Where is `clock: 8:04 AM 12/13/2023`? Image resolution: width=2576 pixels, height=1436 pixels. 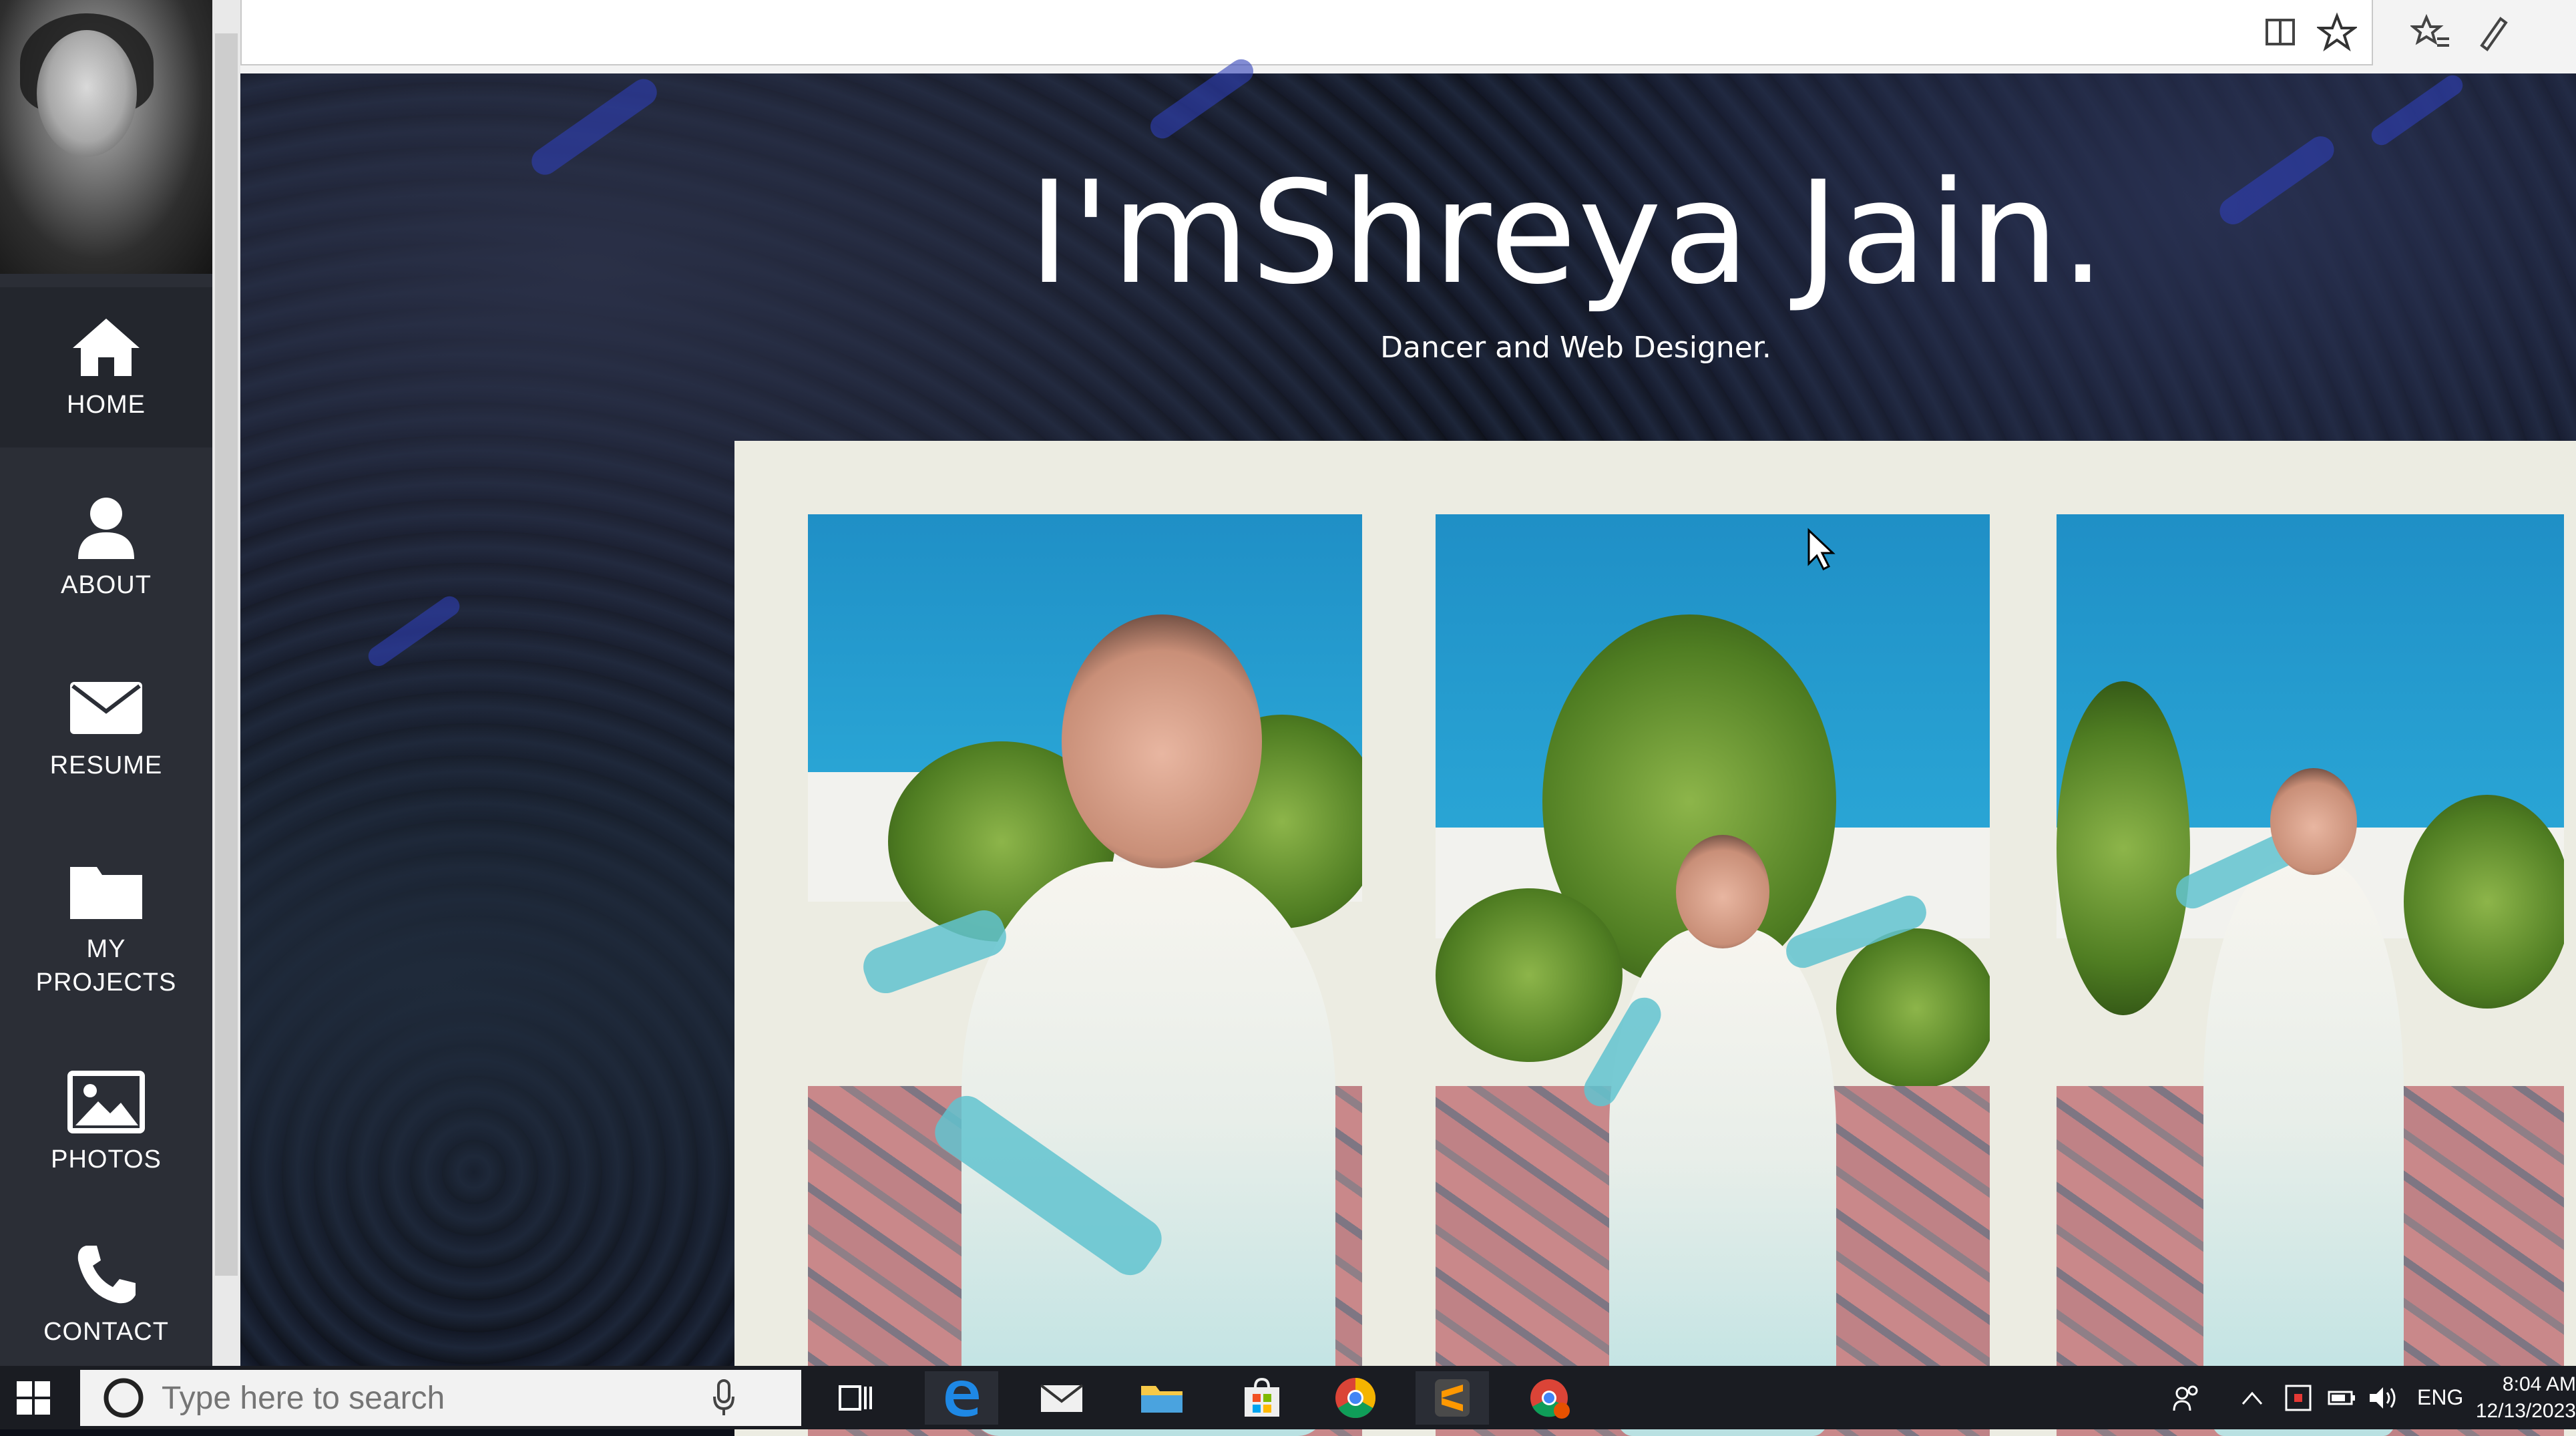
clock: 8:04 AM 12/13/2023 is located at coordinates (2523, 1398).